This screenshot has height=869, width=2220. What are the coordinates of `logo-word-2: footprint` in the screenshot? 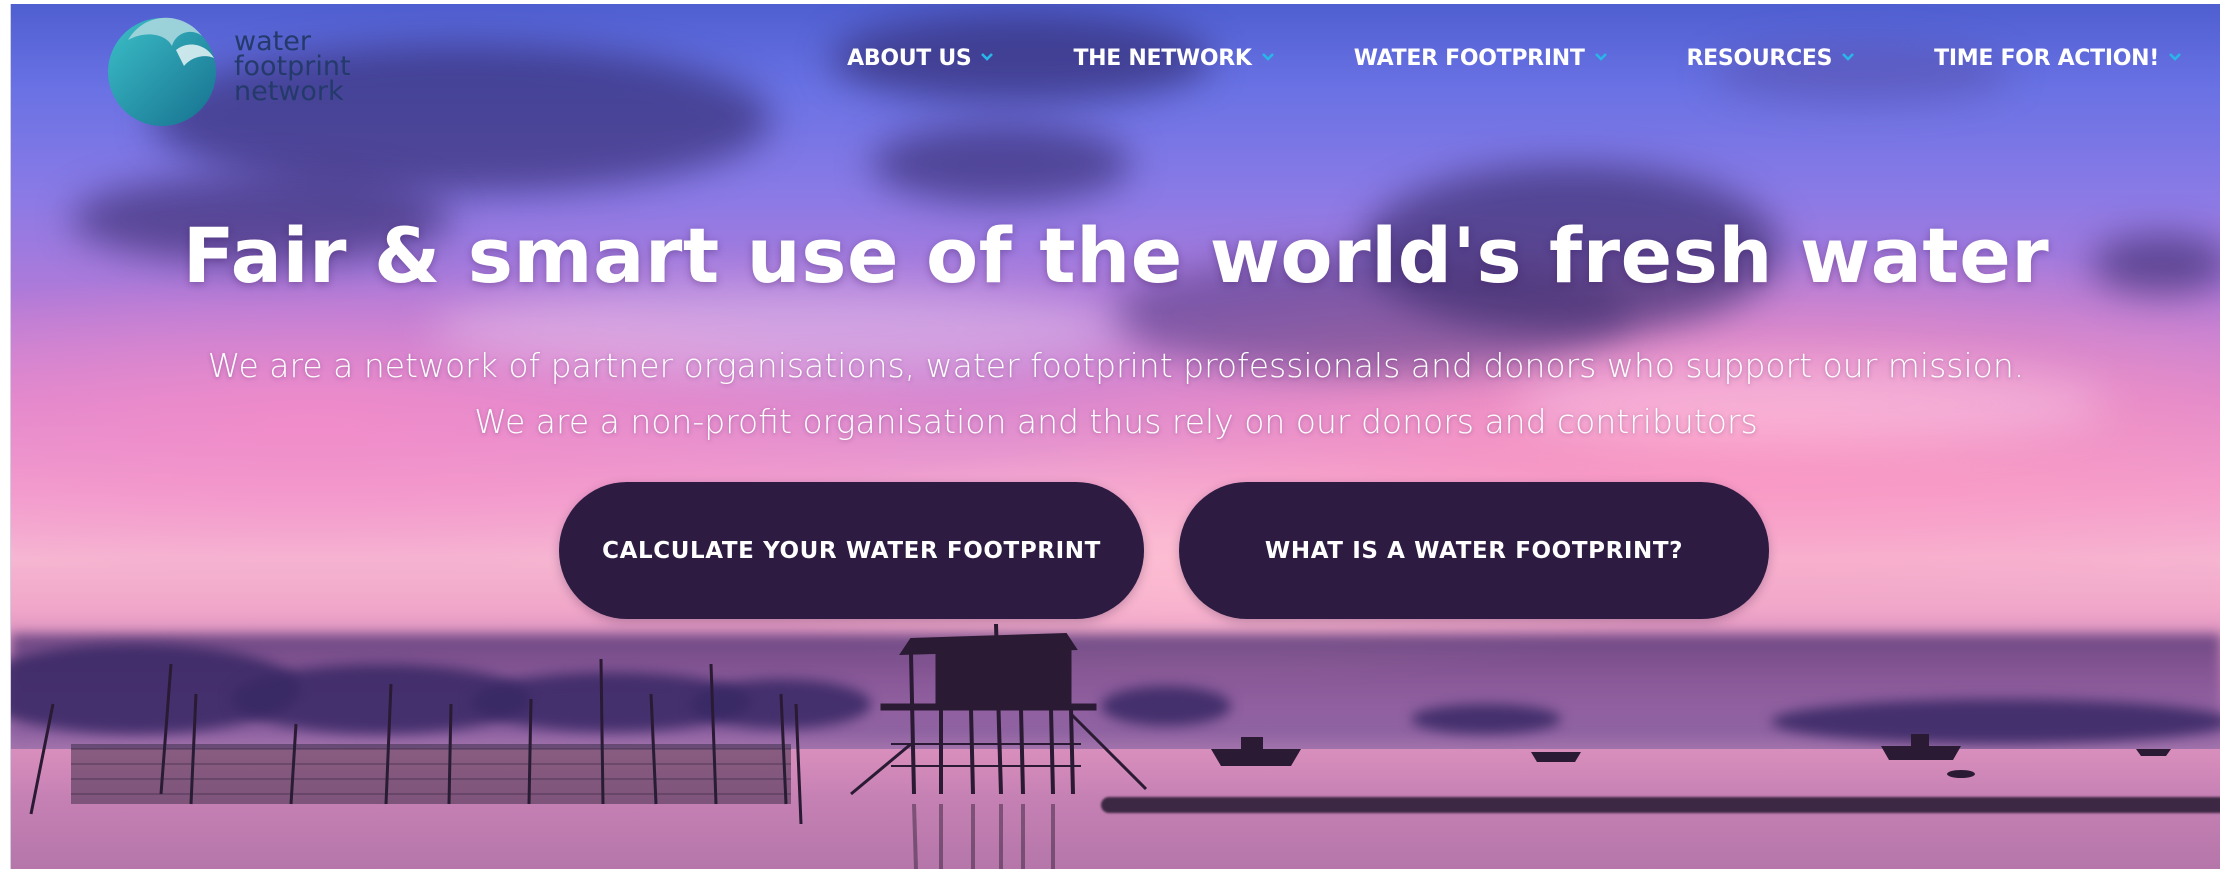 It's located at (292, 66).